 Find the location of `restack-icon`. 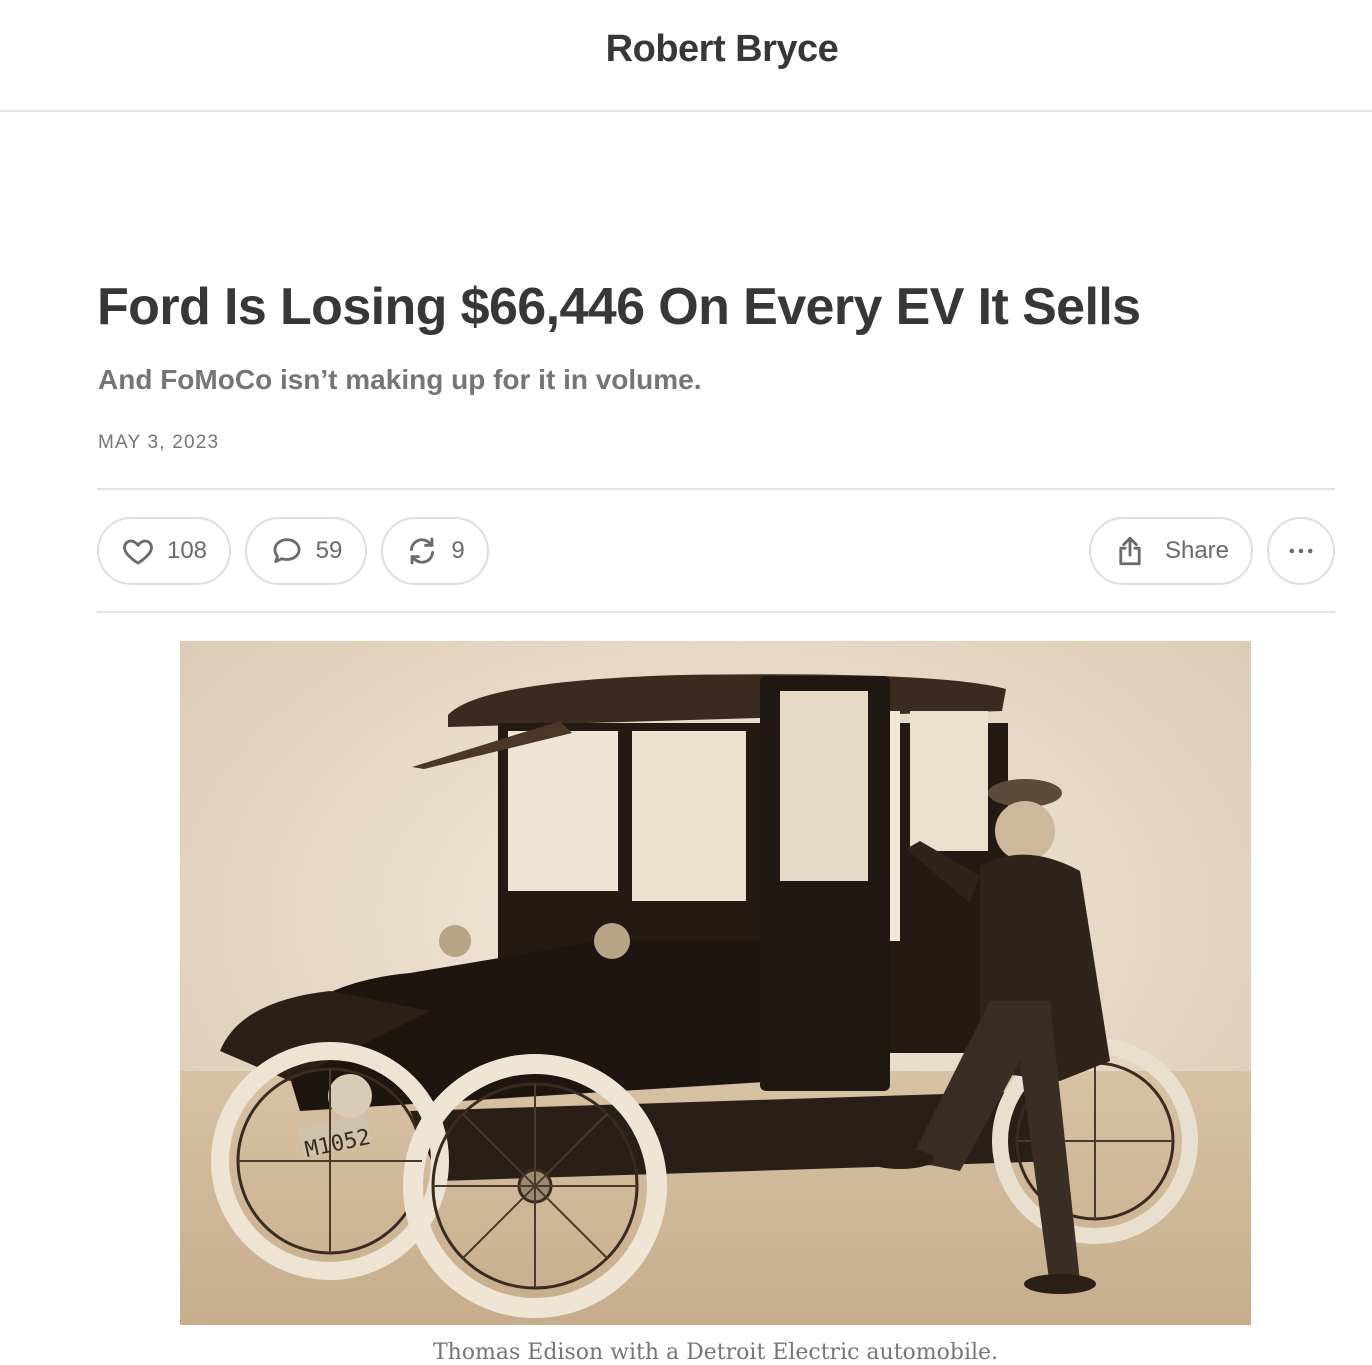

restack-icon is located at coordinates (422, 551).